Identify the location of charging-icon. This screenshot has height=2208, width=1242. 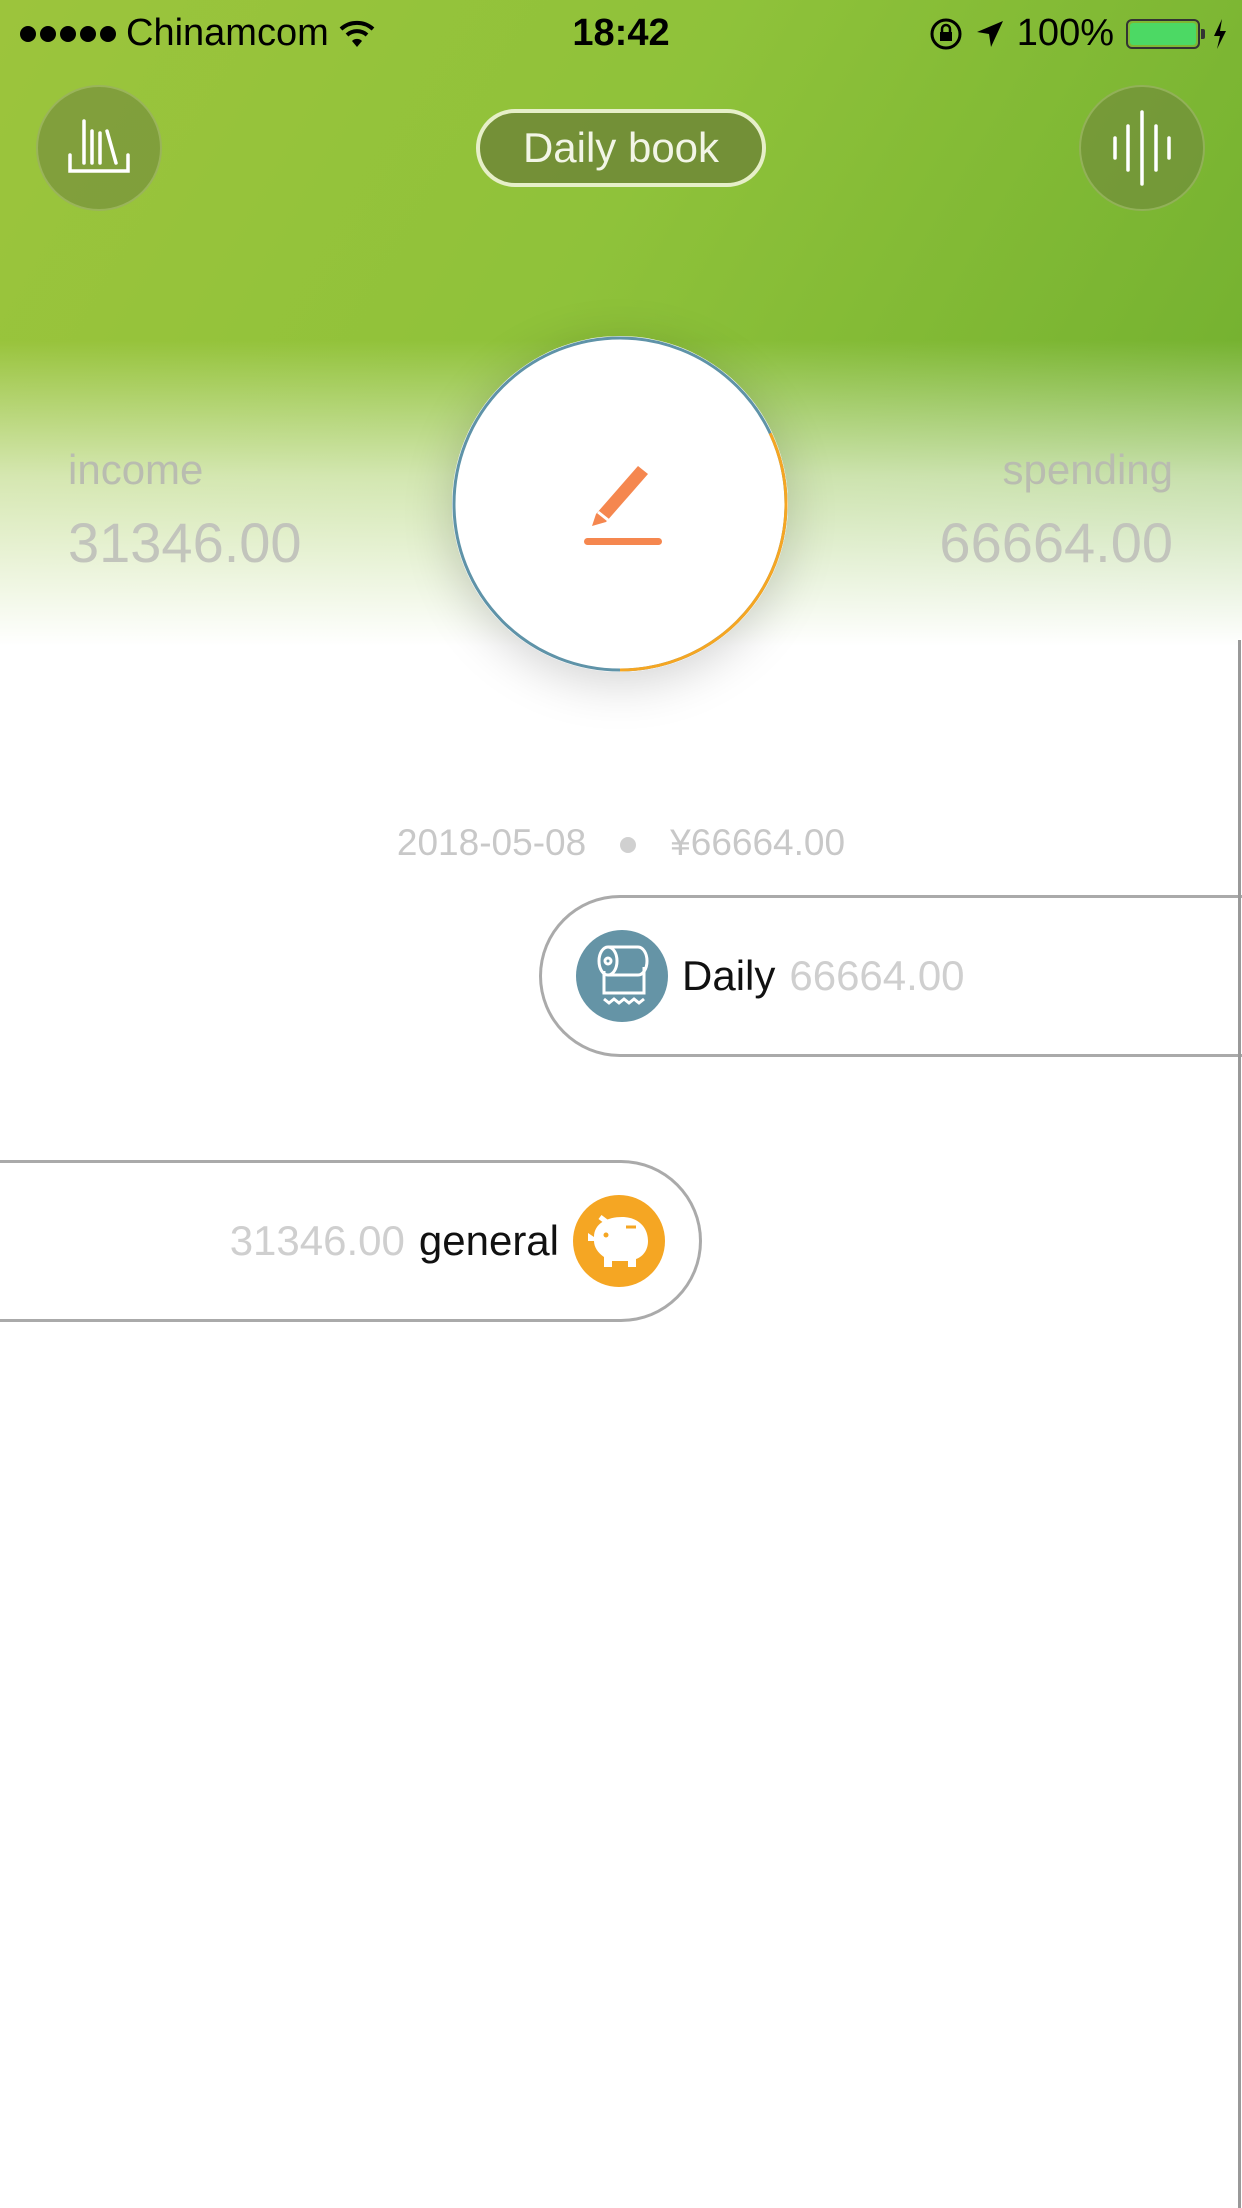
(1220, 33).